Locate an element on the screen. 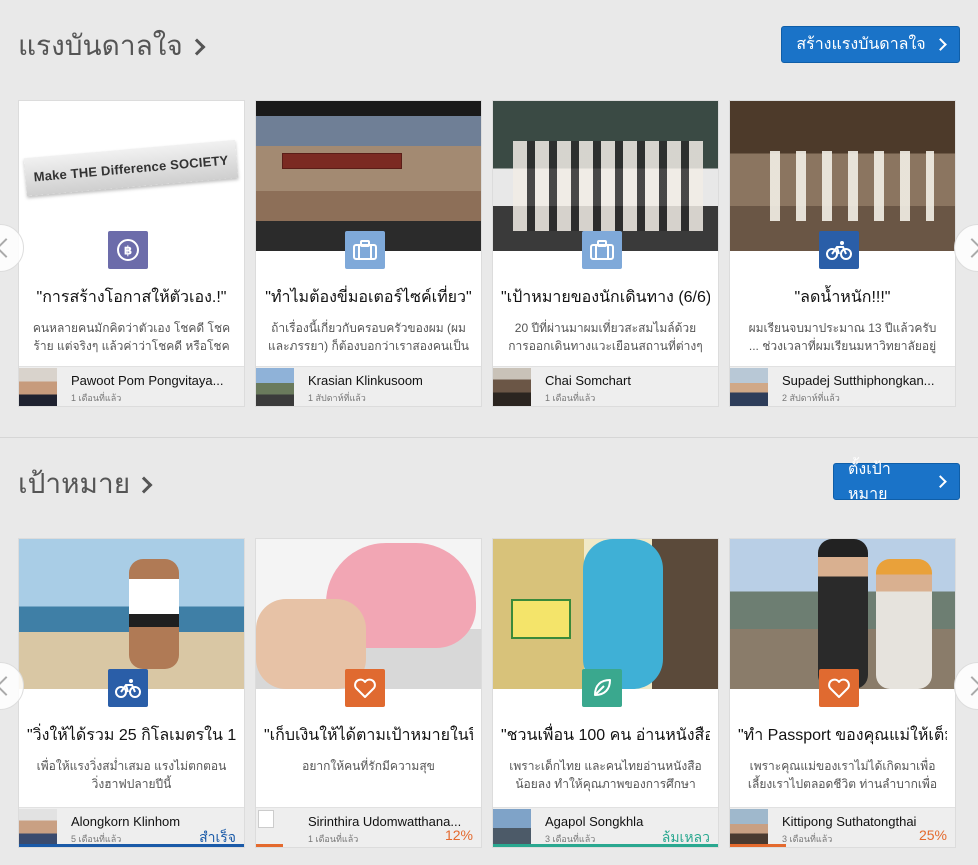  person-right is located at coordinates (904, 624).